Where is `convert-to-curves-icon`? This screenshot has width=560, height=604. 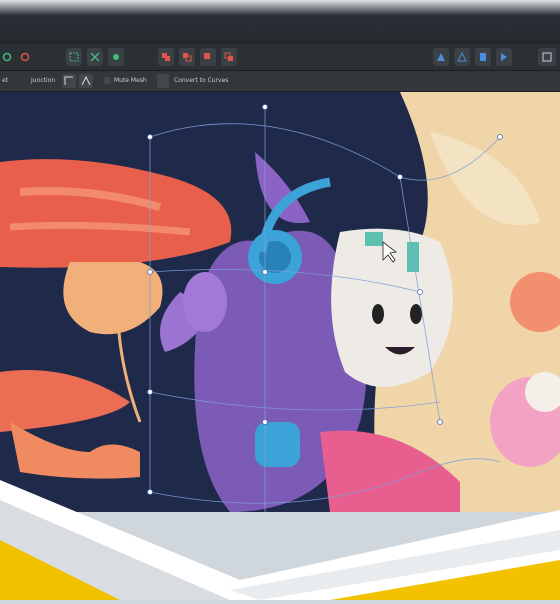 convert-to-curves-icon is located at coordinates (163, 81).